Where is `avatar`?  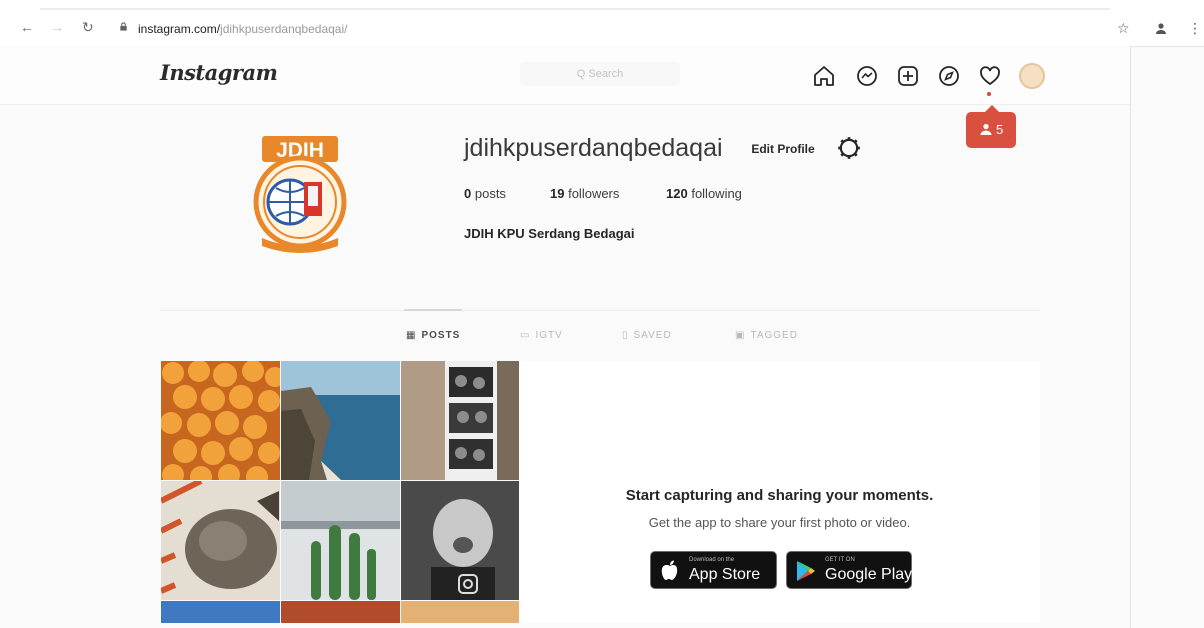
avatar is located at coordinates (1032, 76).